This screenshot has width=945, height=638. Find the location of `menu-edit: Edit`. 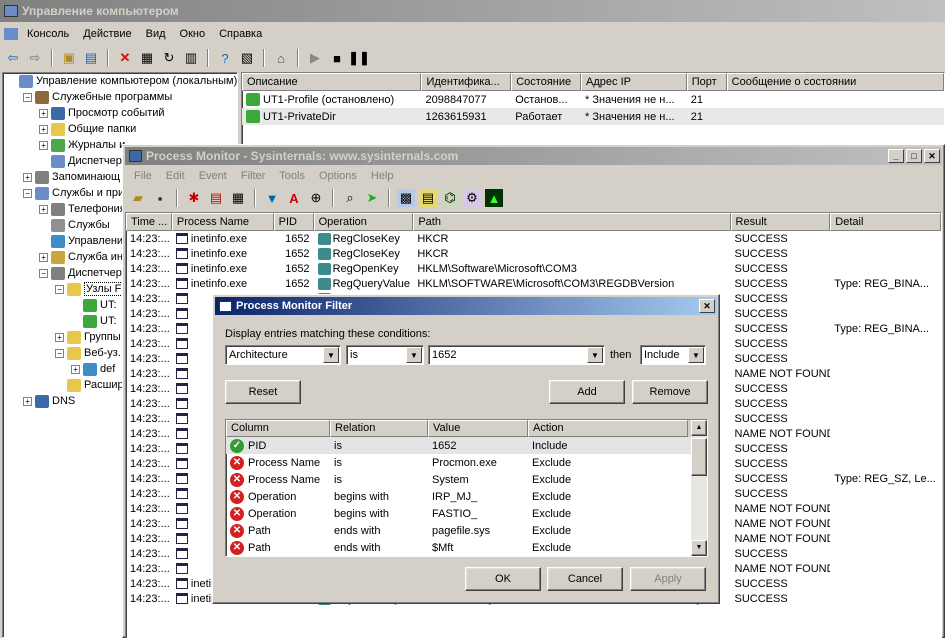

menu-edit: Edit is located at coordinates (175, 176).